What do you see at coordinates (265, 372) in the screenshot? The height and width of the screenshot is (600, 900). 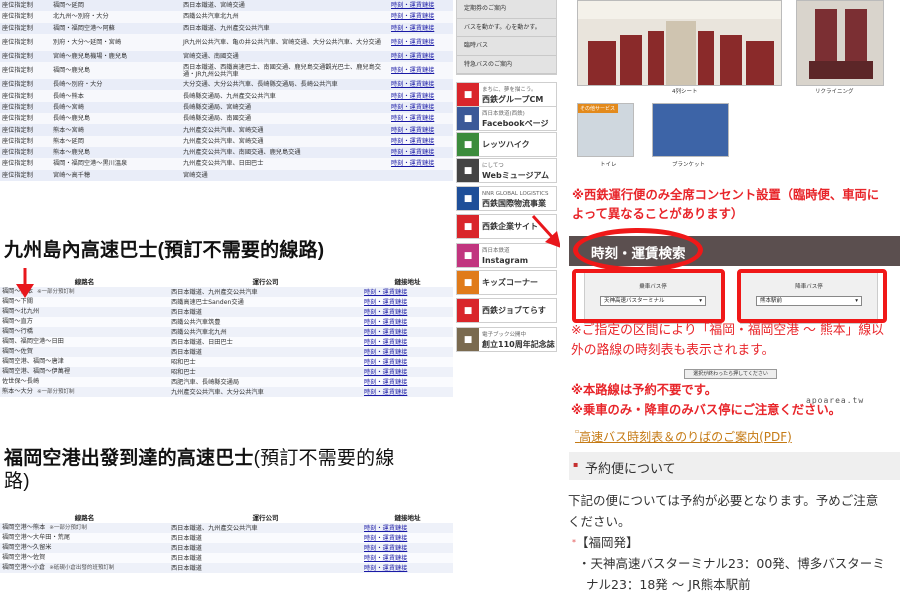 I see `operator-name: 昭和巴士` at bounding box center [265, 372].